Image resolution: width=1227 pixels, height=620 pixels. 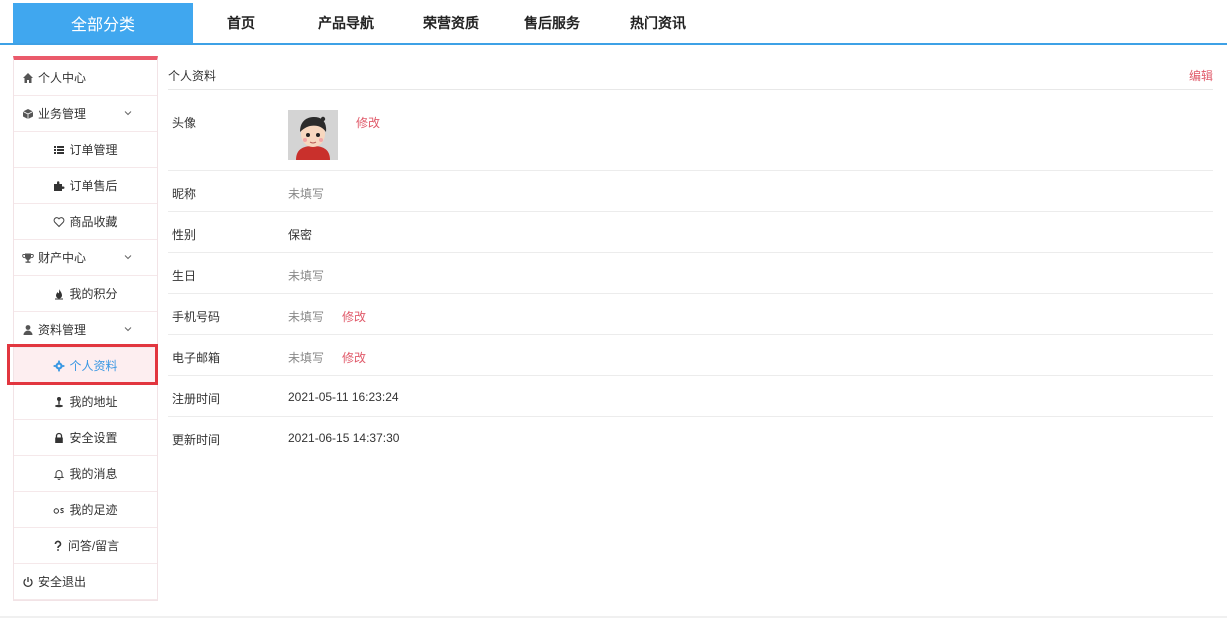 I want to click on modify-email-link: 修改, so click(x=354, y=357).